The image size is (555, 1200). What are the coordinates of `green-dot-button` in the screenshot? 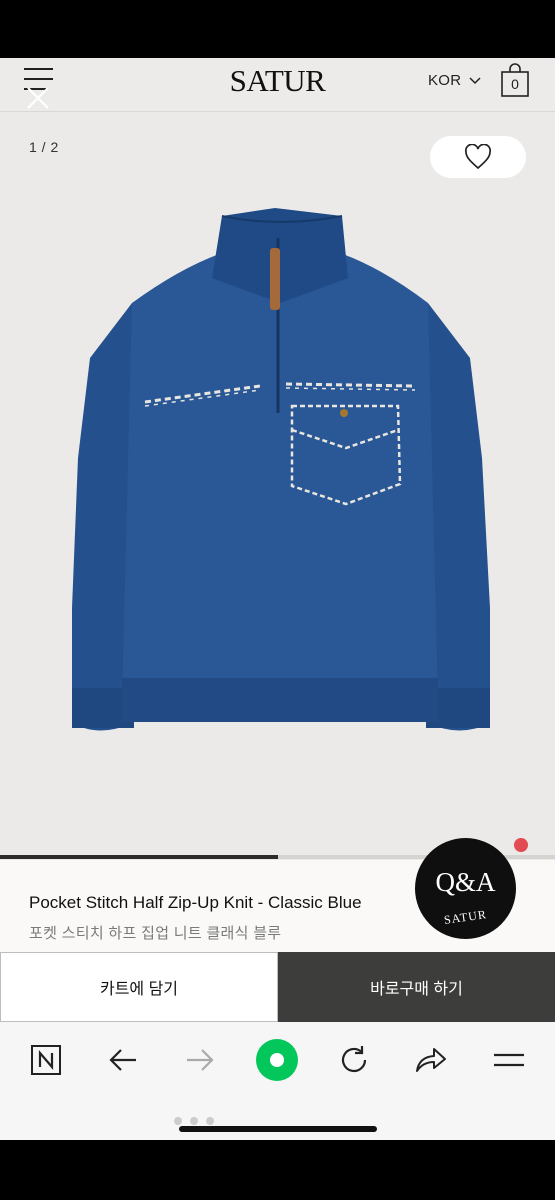 It's located at (277, 1060).